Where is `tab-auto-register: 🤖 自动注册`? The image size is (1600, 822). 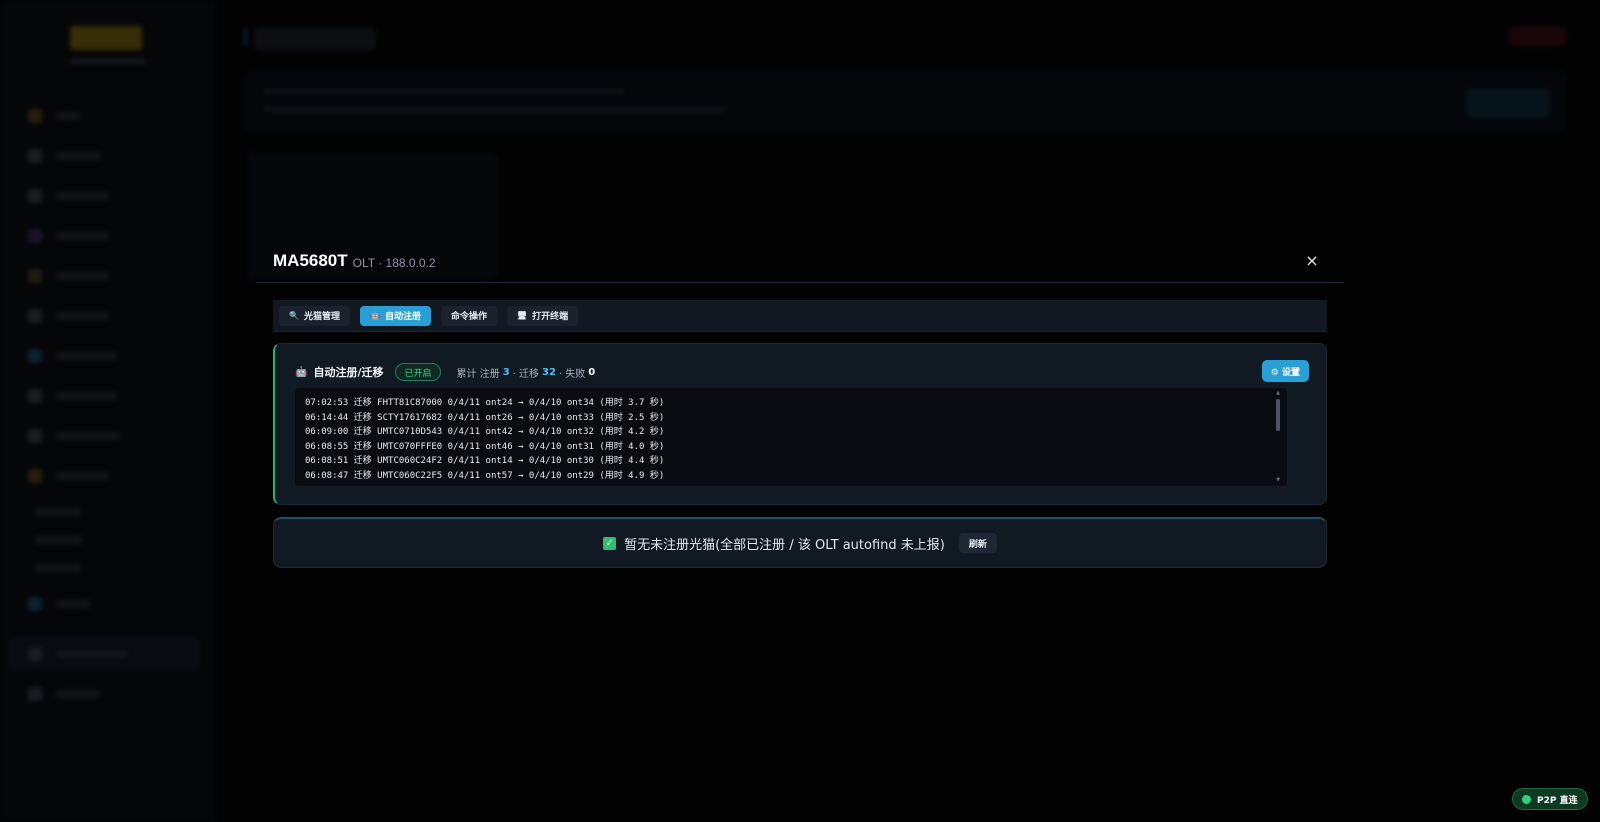 tab-auto-register: 🤖 自动注册 is located at coordinates (395, 315).